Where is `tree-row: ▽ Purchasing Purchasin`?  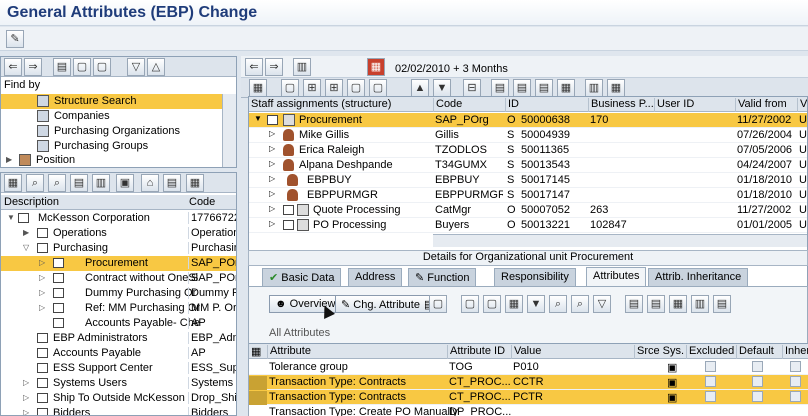
tree-row: ▽ Purchasing Purchasin is located at coordinates (118, 248).